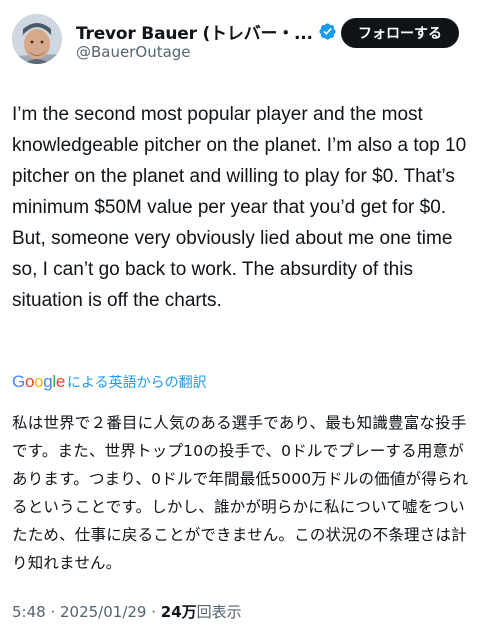  I want to click on avatar, so click(37, 39).